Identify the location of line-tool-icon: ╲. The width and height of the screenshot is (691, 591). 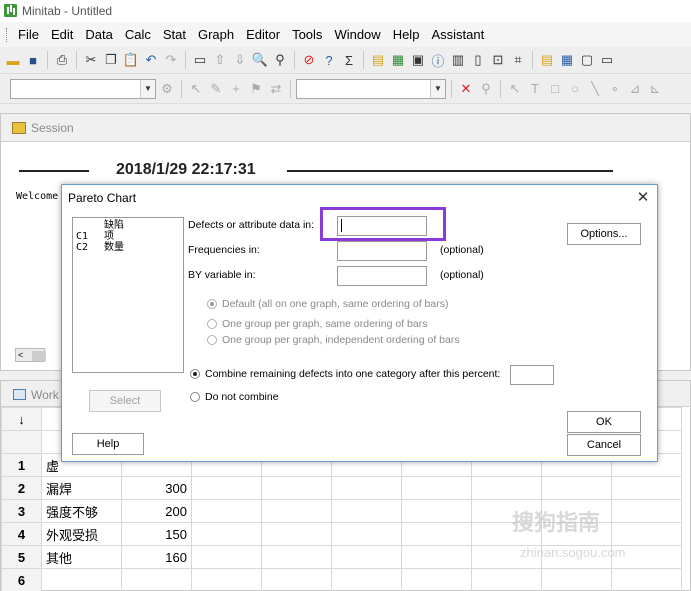
(595, 89).